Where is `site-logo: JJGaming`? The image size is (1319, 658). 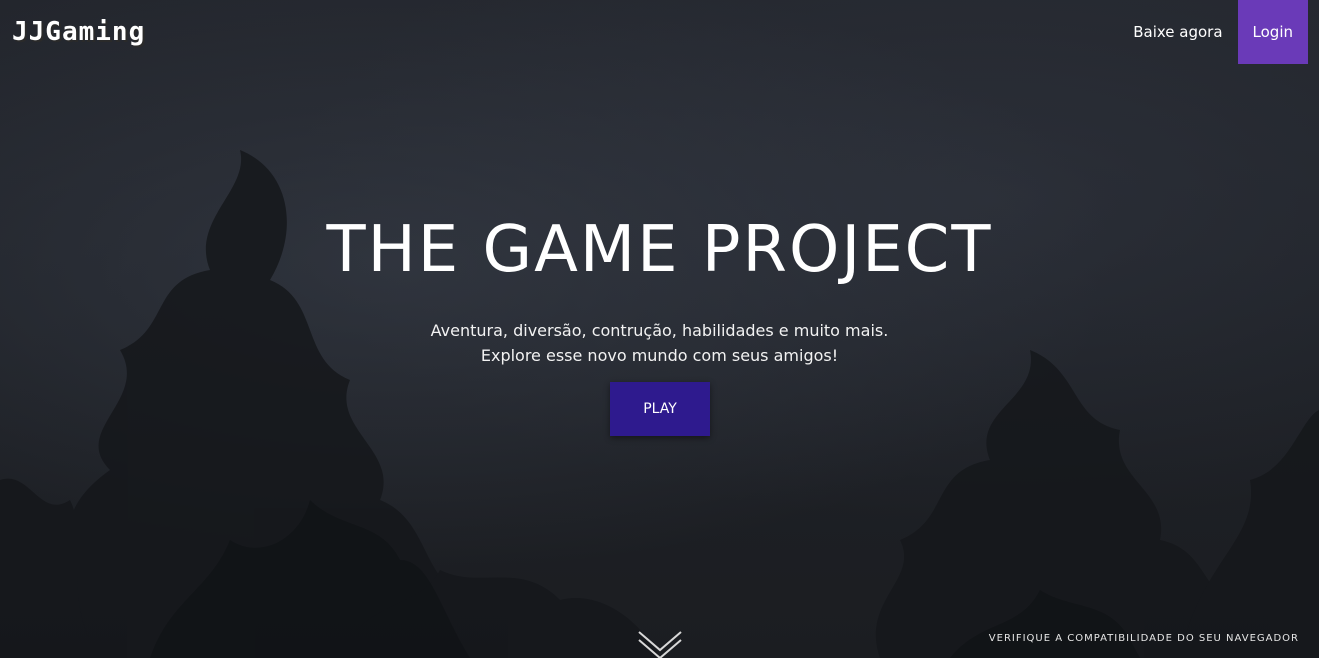
site-logo: JJGaming is located at coordinates (78, 32).